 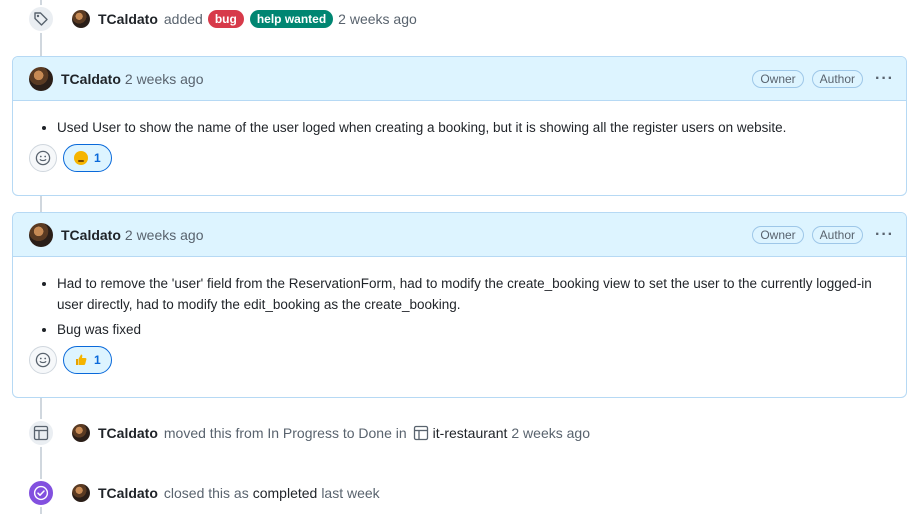 I want to click on confused-emoji-icon, so click(x=81, y=158).